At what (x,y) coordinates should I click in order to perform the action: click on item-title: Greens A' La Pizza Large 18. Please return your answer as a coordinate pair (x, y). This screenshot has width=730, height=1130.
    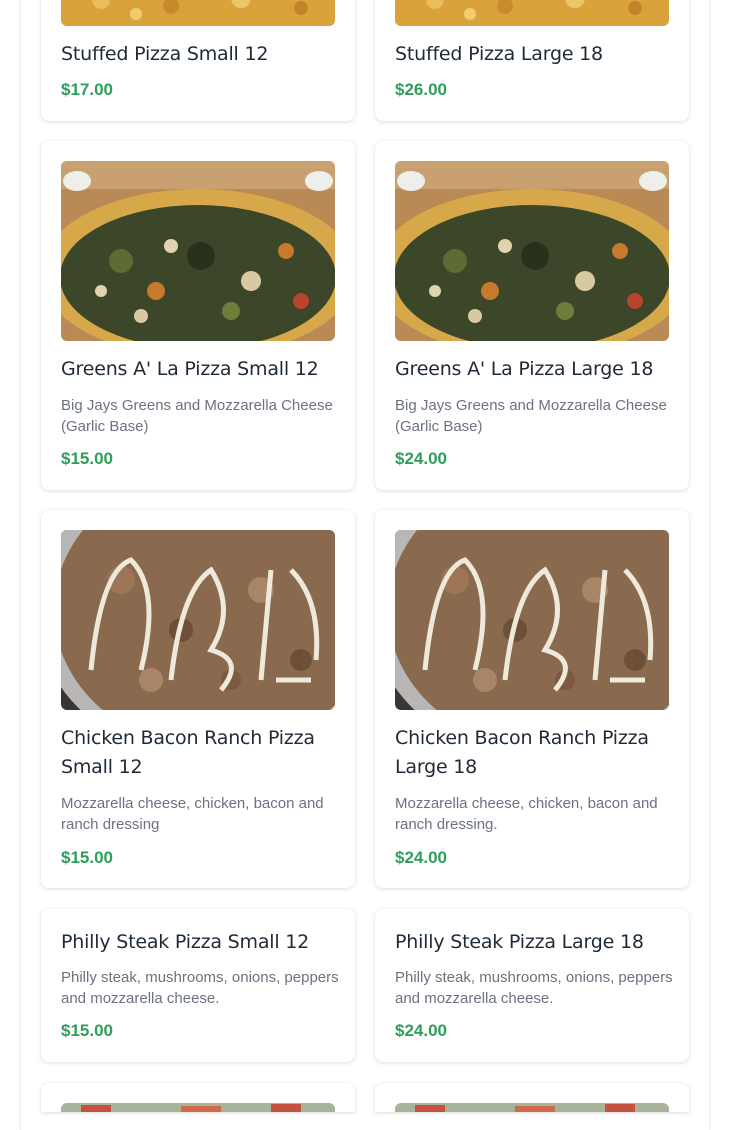
    Looking at the image, I should click on (524, 369).